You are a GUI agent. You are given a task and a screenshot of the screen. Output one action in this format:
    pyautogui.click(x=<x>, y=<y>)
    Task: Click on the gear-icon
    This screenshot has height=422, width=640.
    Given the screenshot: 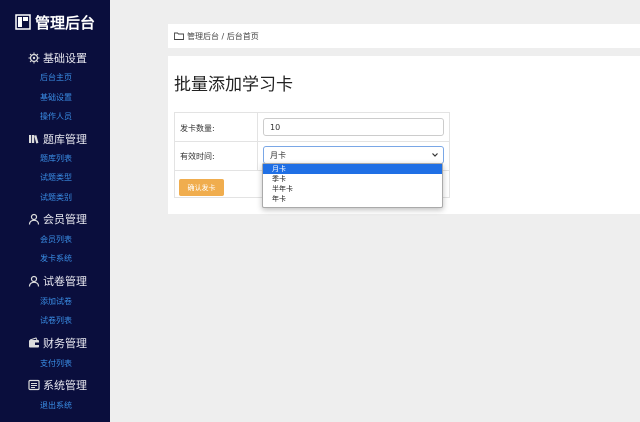 What is the action you would take?
    pyautogui.click(x=34, y=58)
    